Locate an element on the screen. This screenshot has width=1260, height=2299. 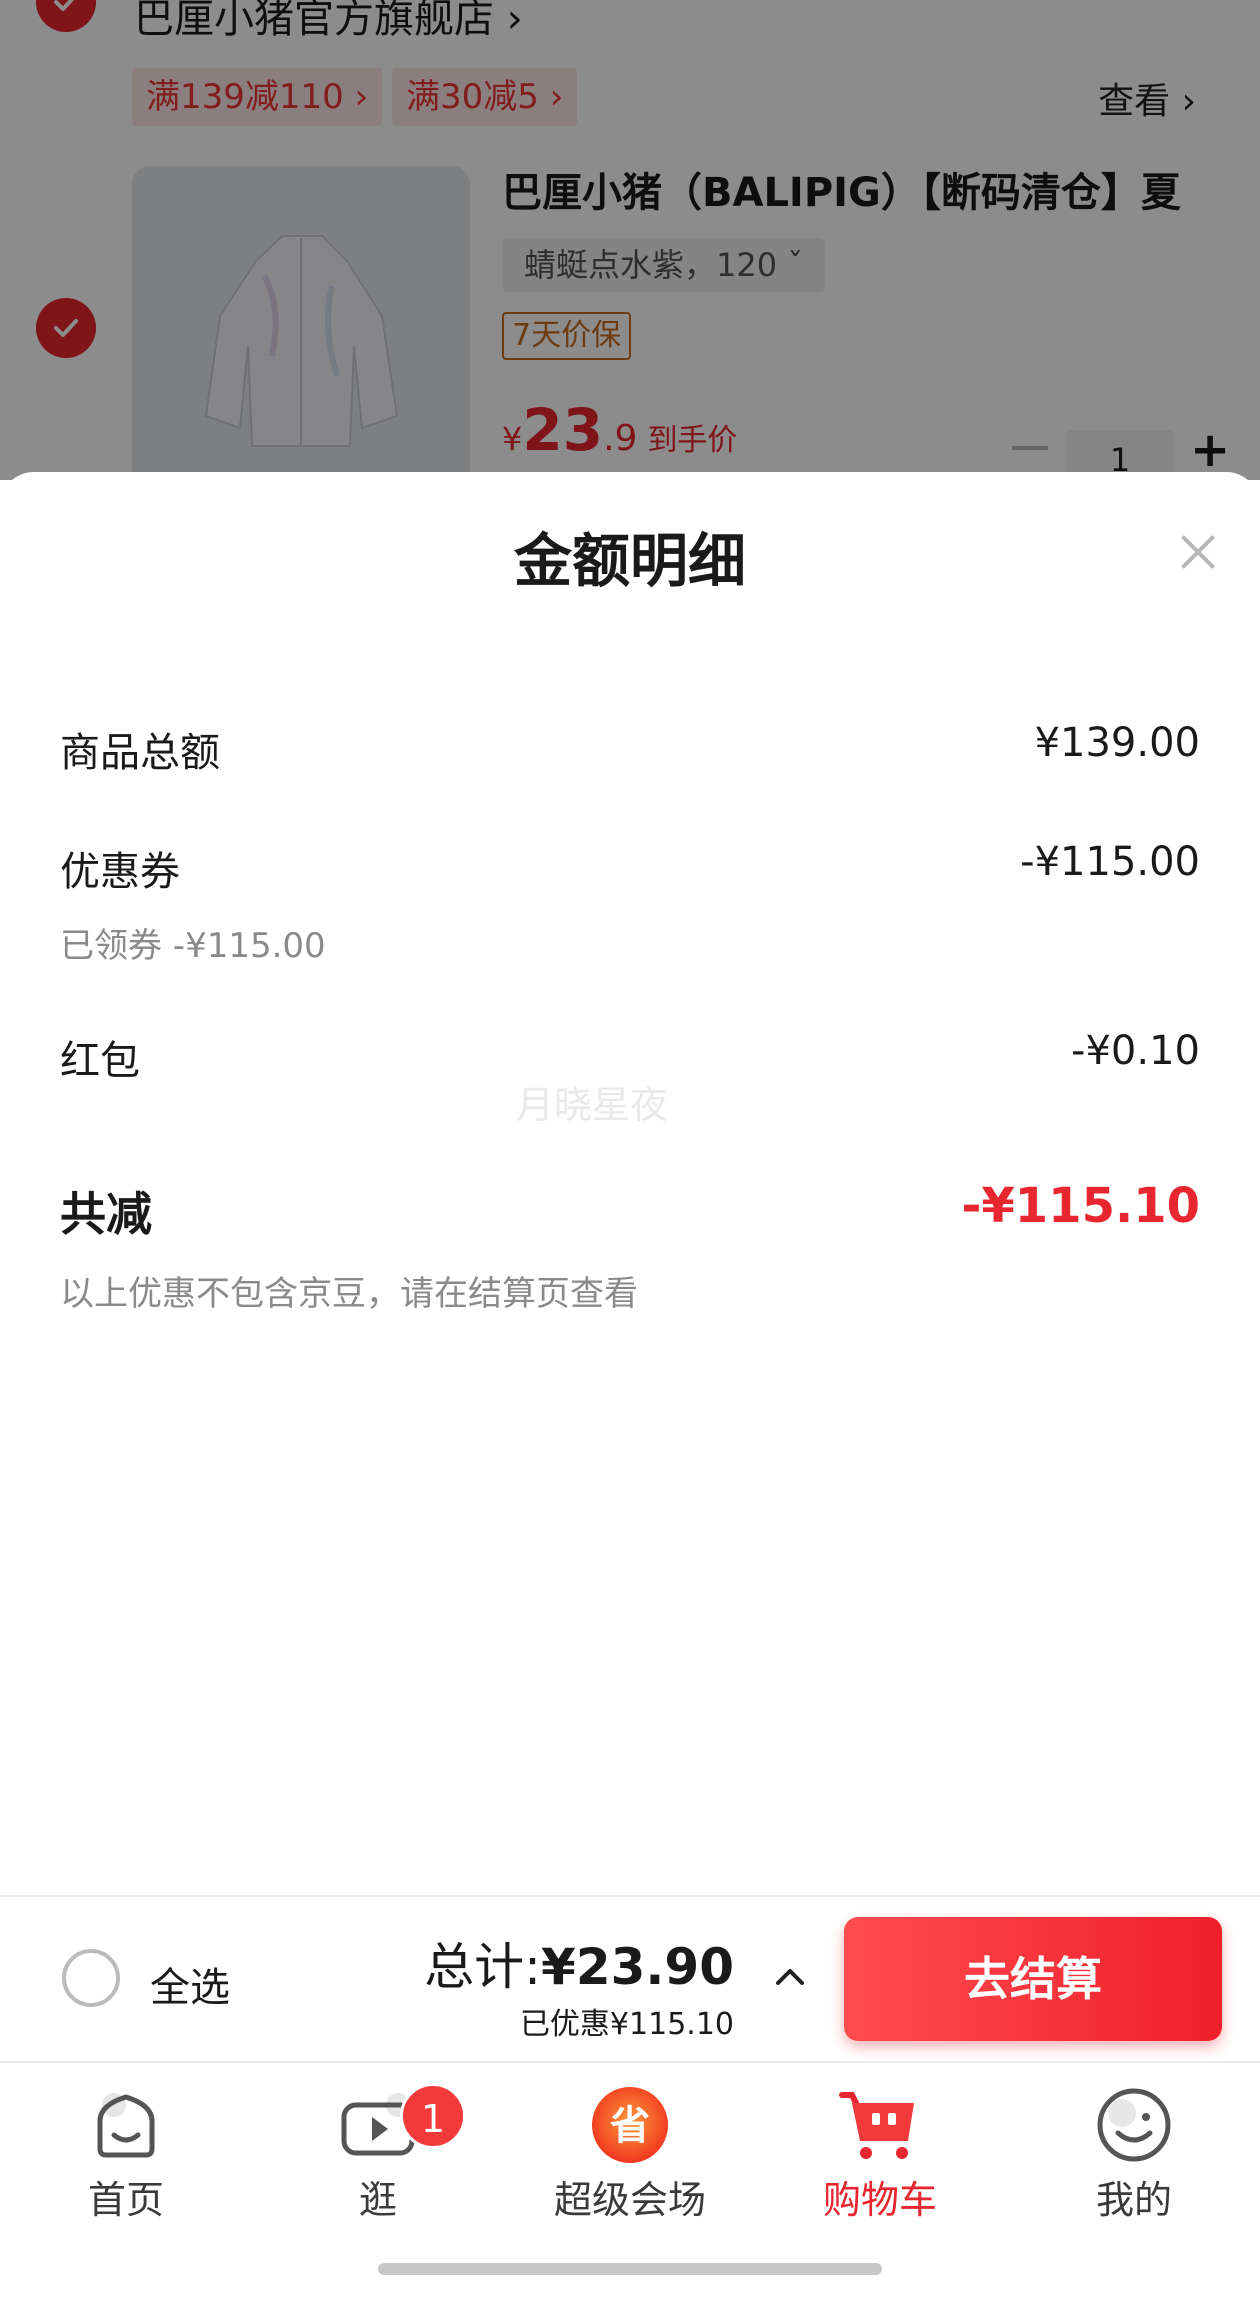
super-venue-icon: 省 is located at coordinates (630, 2125).